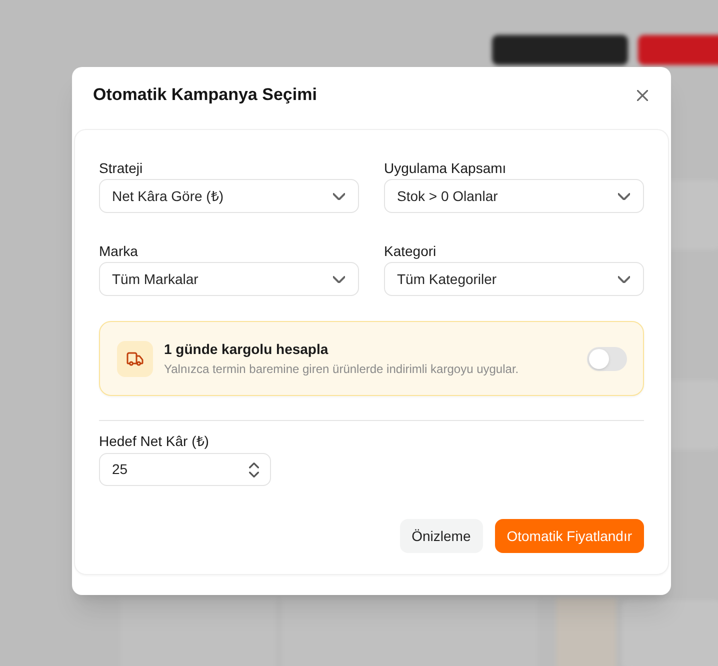  Describe the element at coordinates (121, 168) in the screenshot. I see `field-label: Strateji` at that location.